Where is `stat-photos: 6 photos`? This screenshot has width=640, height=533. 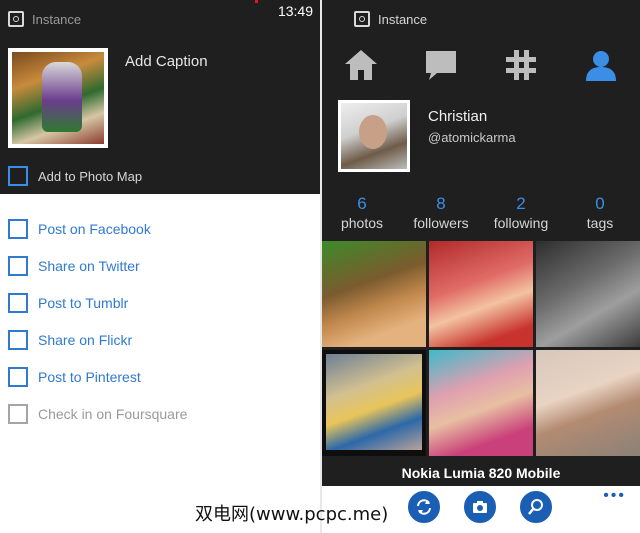 stat-photos: 6 photos is located at coordinates (362, 214).